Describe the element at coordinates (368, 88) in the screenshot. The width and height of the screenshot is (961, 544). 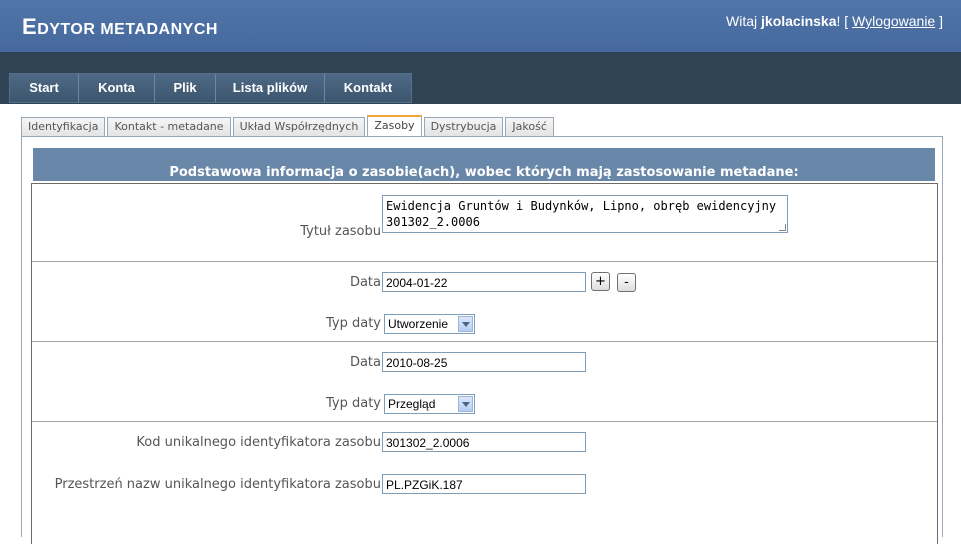
I see `nav-kontakt: Kontakt` at that location.